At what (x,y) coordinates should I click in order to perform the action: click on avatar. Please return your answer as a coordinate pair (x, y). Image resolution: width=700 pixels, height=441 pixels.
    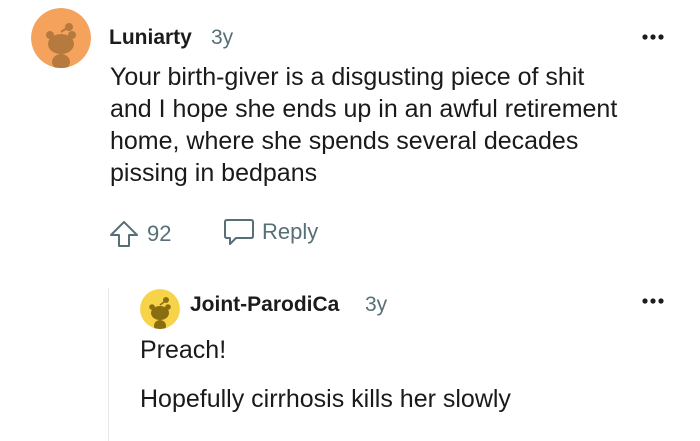
    Looking at the image, I should click on (61, 38).